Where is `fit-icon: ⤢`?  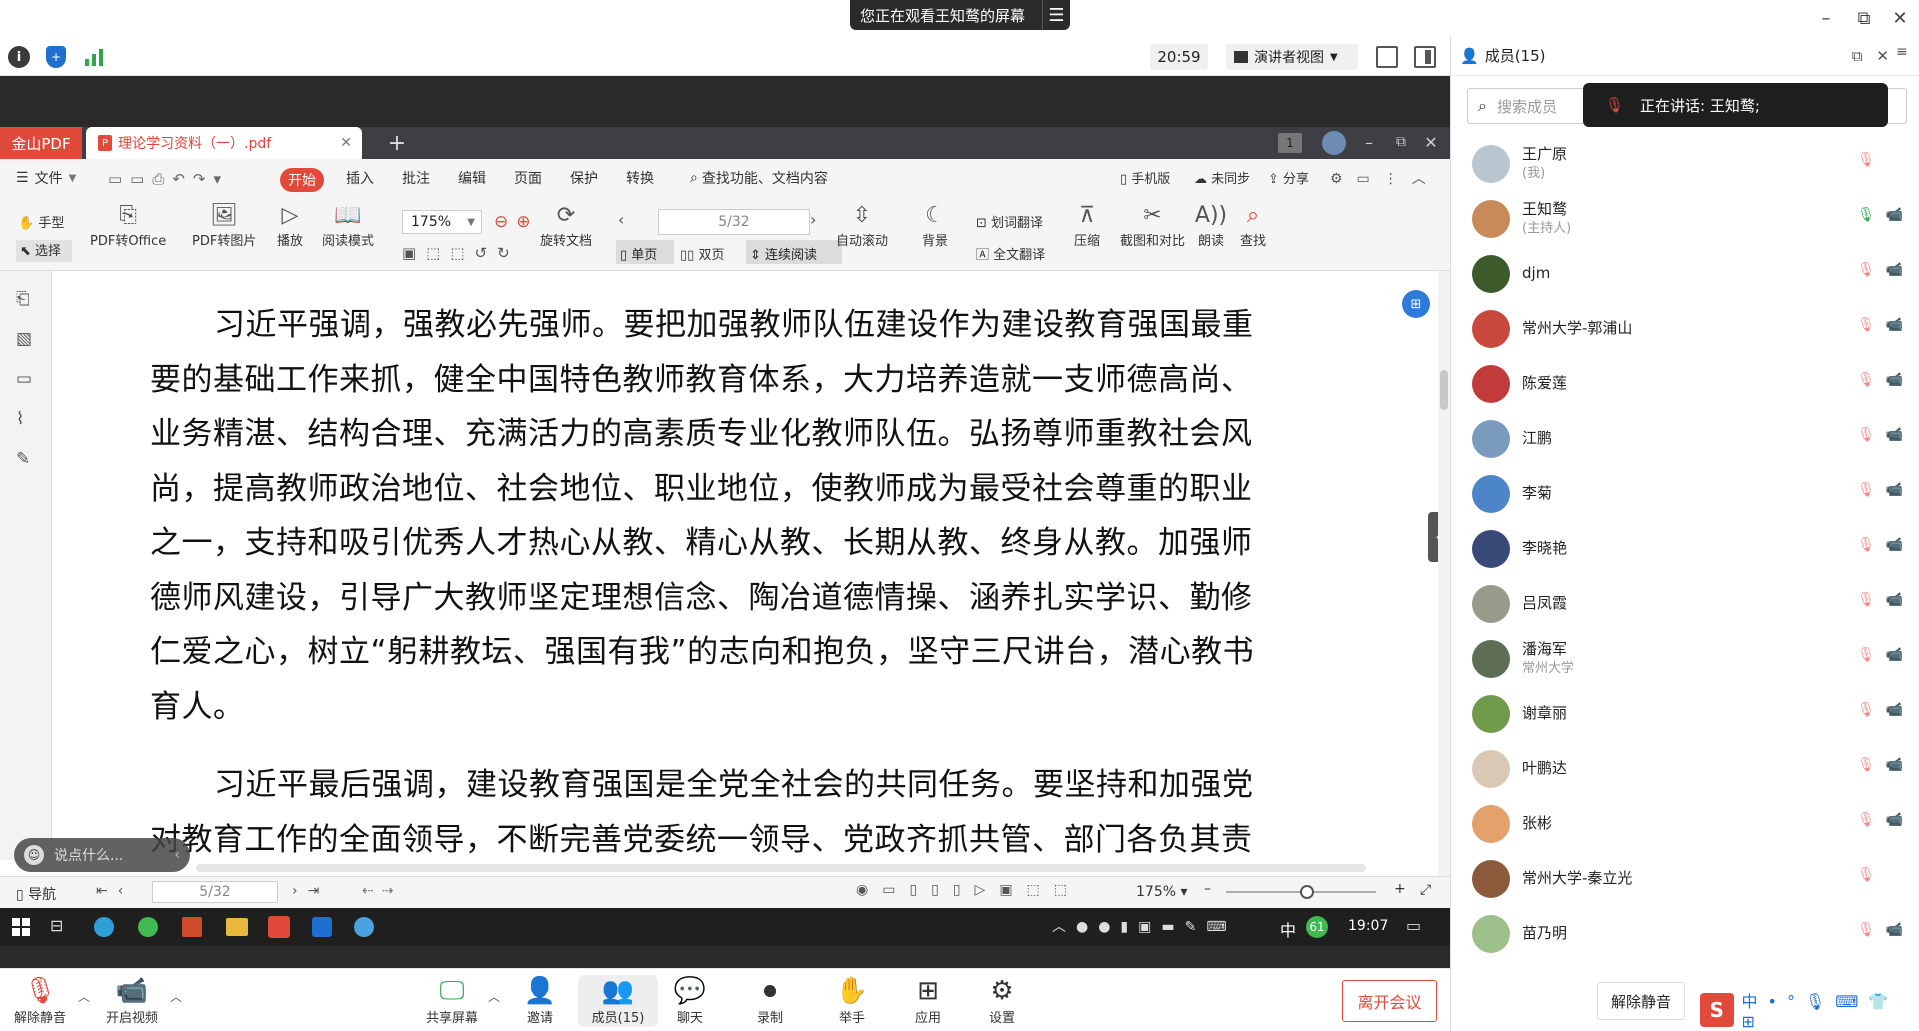 fit-icon: ⤢ is located at coordinates (1425, 890).